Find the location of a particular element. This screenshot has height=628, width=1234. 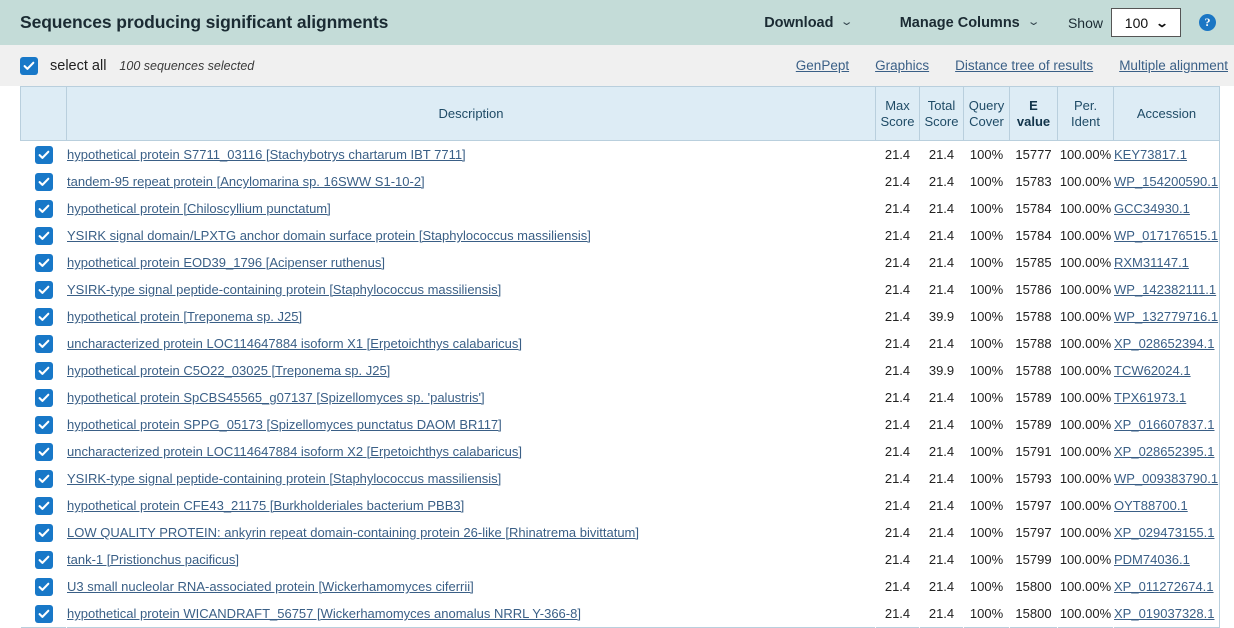

e-value-cell: 15799 is located at coordinates (1033, 559).